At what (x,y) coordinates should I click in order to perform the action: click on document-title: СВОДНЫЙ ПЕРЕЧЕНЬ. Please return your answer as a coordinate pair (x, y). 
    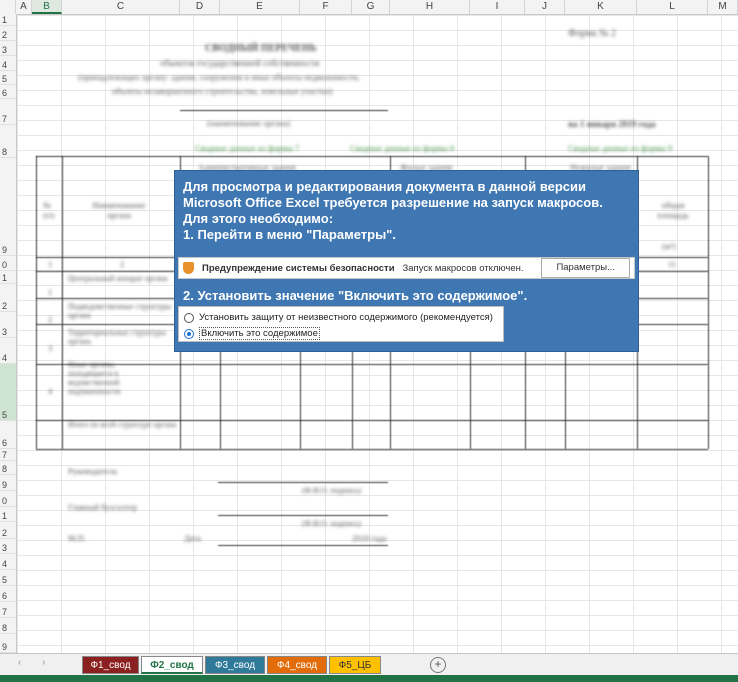
    Looking at the image, I should click on (261, 48).